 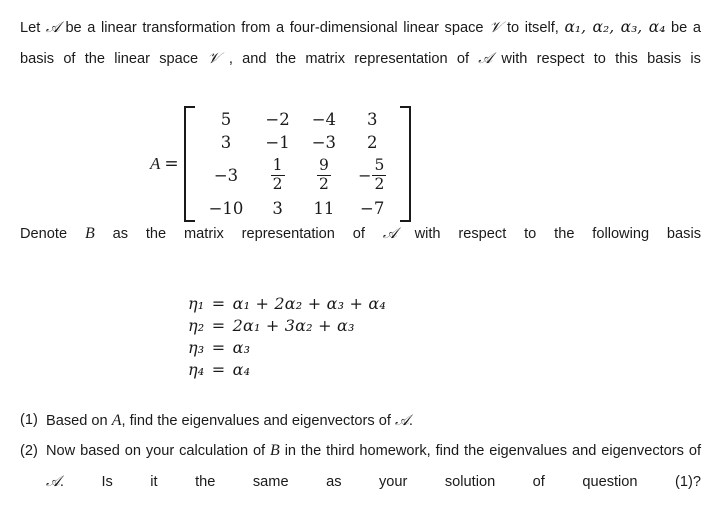 What do you see at coordinates (226, 119) in the screenshot?
I see `matrix-cell: 5` at bounding box center [226, 119].